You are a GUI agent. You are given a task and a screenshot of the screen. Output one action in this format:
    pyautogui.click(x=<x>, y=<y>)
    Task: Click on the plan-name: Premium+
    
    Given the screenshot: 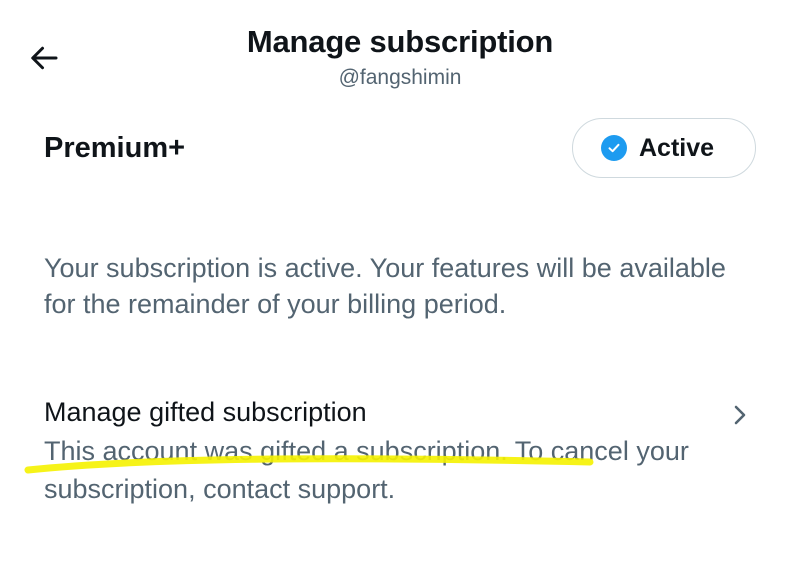 What is the action you would take?
    pyautogui.click(x=115, y=148)
    